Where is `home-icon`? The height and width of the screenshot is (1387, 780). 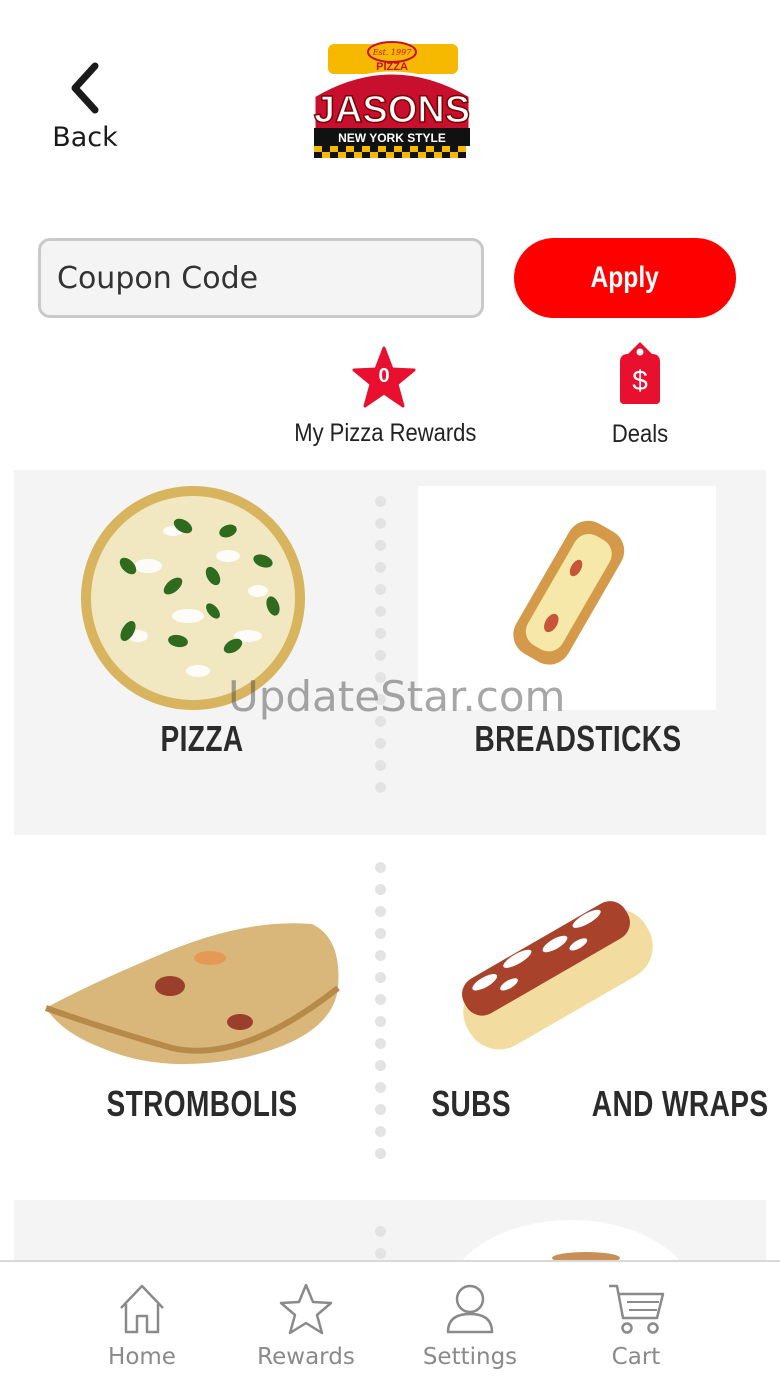
home-icon is located at coordinates (142, 1309).